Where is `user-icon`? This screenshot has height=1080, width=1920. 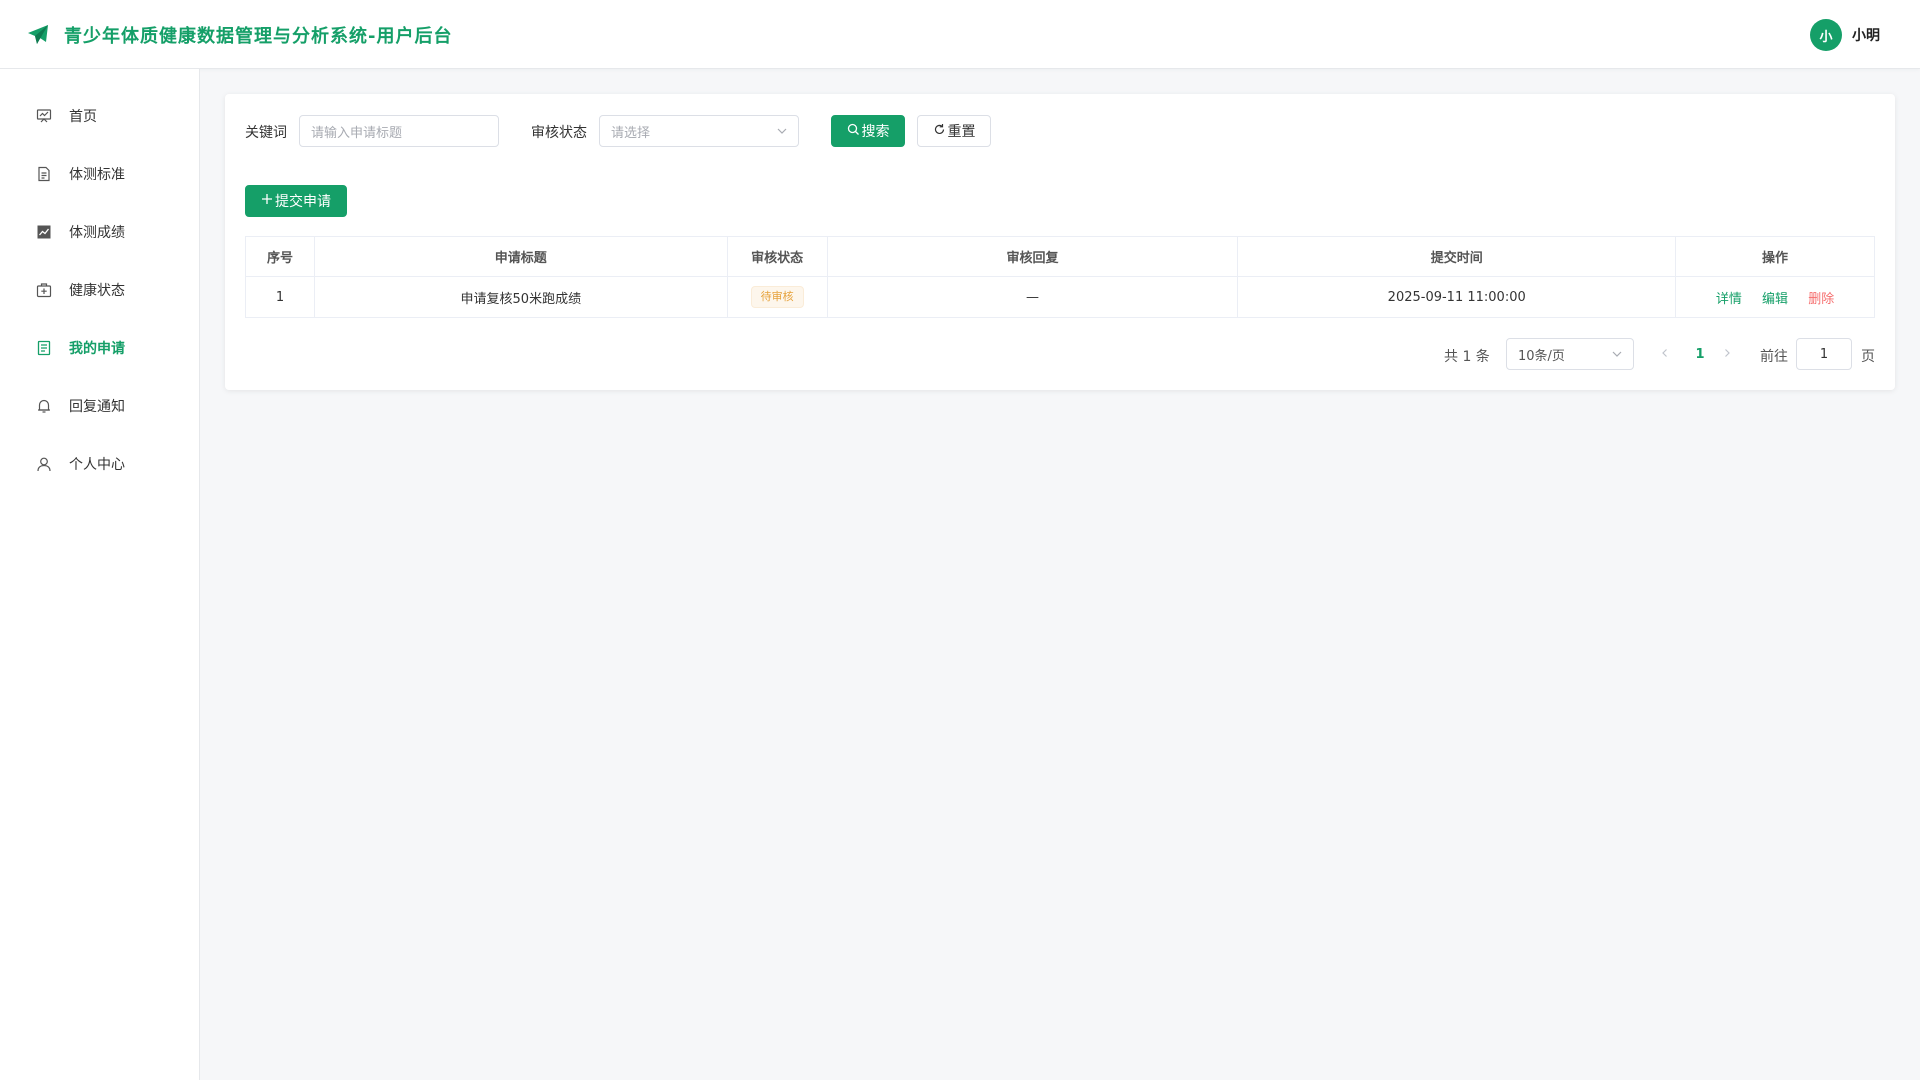
user-icon is located at coordinates (44, 464).